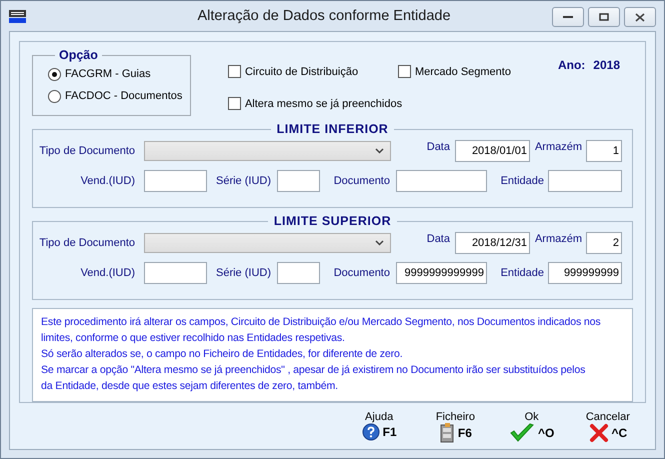 This screenshot has width=665, height=459. I want to click on info-text: limites, conforme o que estiver recolhido nas Entidades respetivas., so click(193, 338).